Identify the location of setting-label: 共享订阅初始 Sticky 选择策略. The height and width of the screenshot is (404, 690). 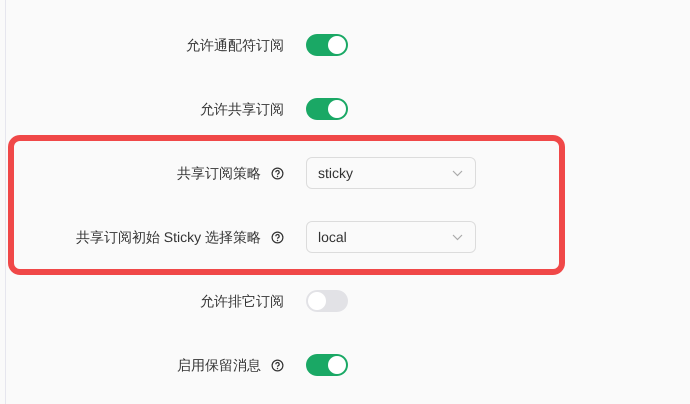
(168, 237).